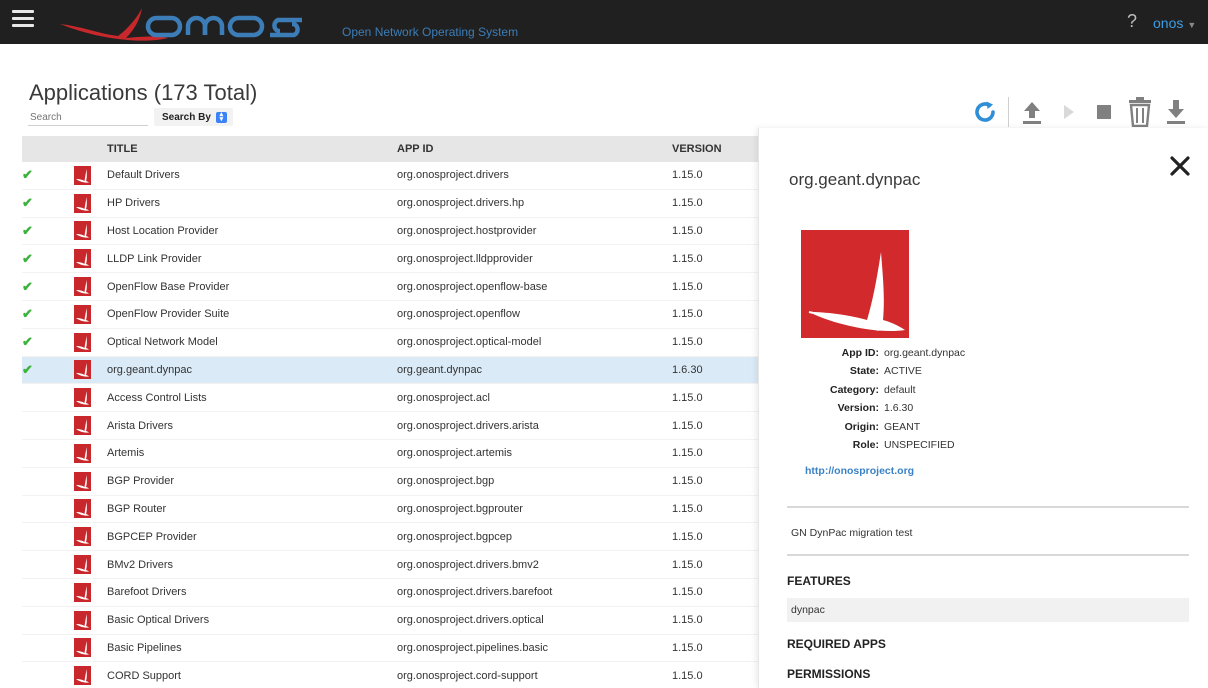 The image size is (1208, 688). I want to click on title-cell: LLDP Link Provider, so click(252, 259).